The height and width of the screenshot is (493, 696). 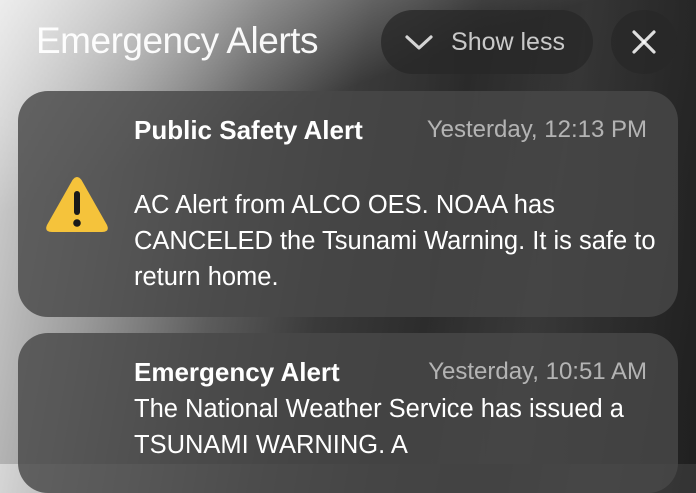 I want to click on page-title: Emergency Alerts, so click(x=177, y=40).